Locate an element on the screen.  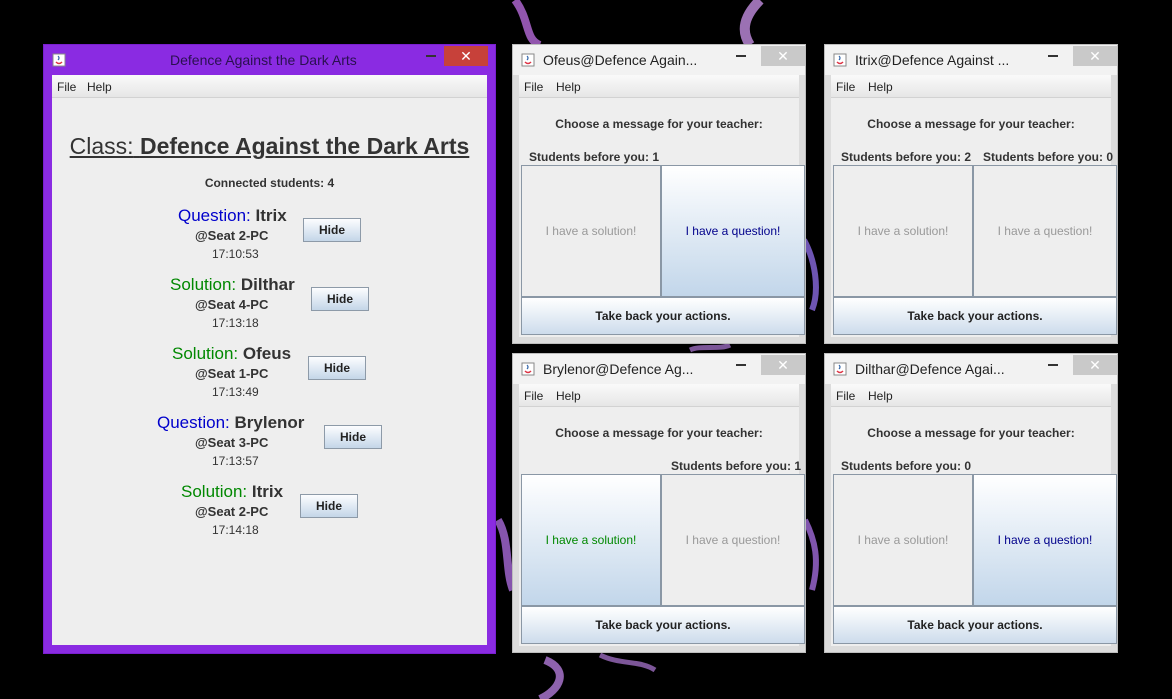
entry-name: Ofeus is located at coordinates (267, 353).